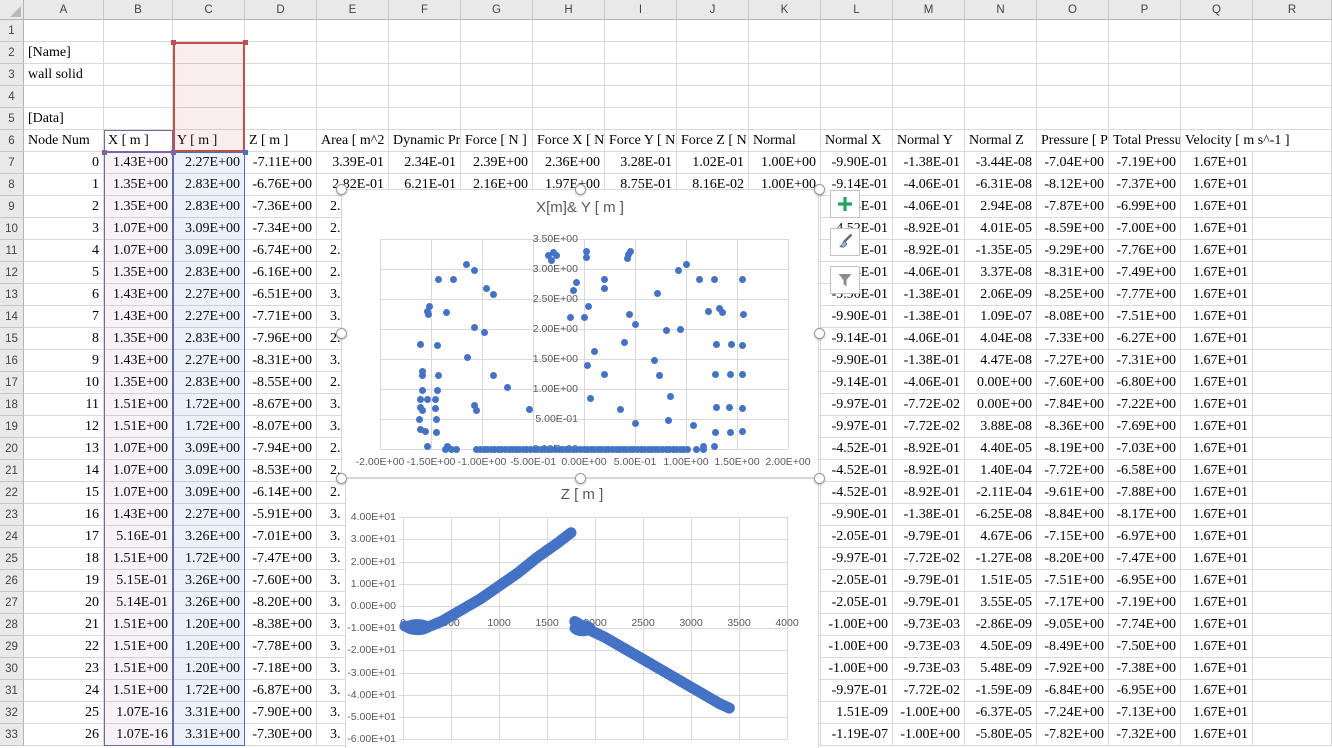  I want to click on cell-M4, so click(929, 97).